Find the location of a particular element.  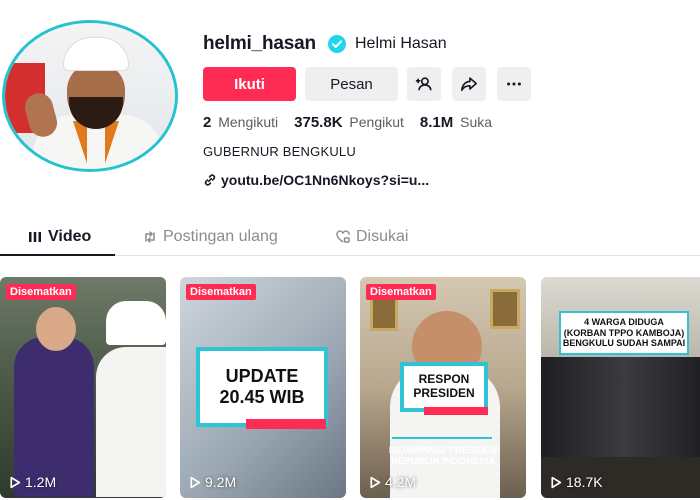

share-button is located at coordinates (469, 84).